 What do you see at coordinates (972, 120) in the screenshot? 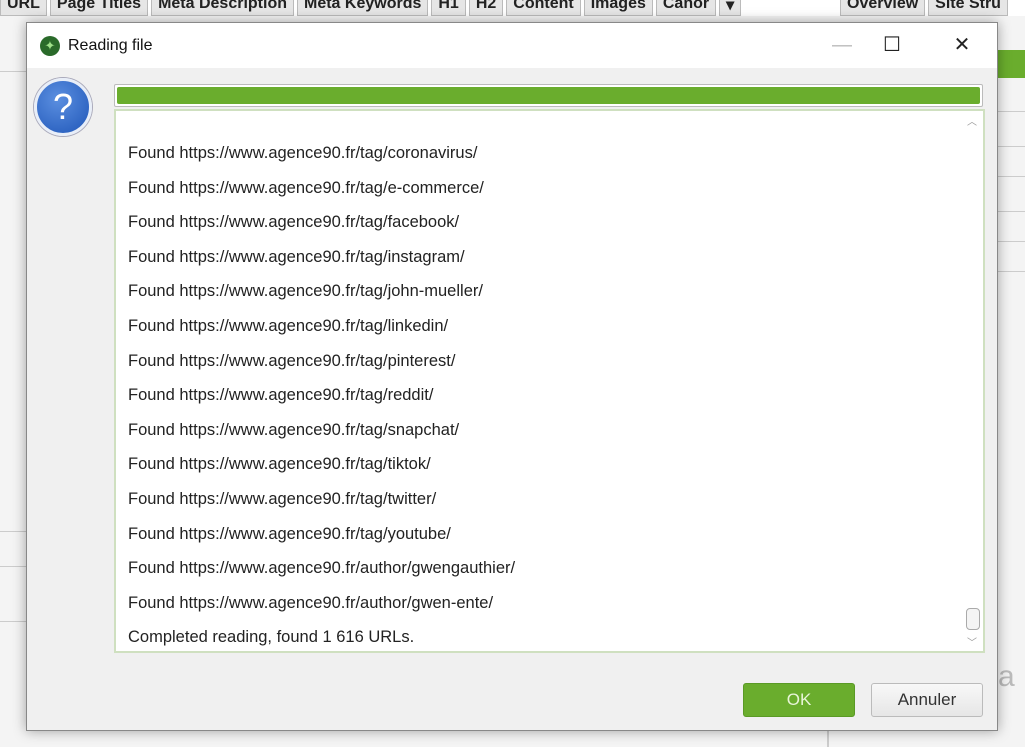
I see `scroll-up-icon: ︿` at bounding box center [972, 120].